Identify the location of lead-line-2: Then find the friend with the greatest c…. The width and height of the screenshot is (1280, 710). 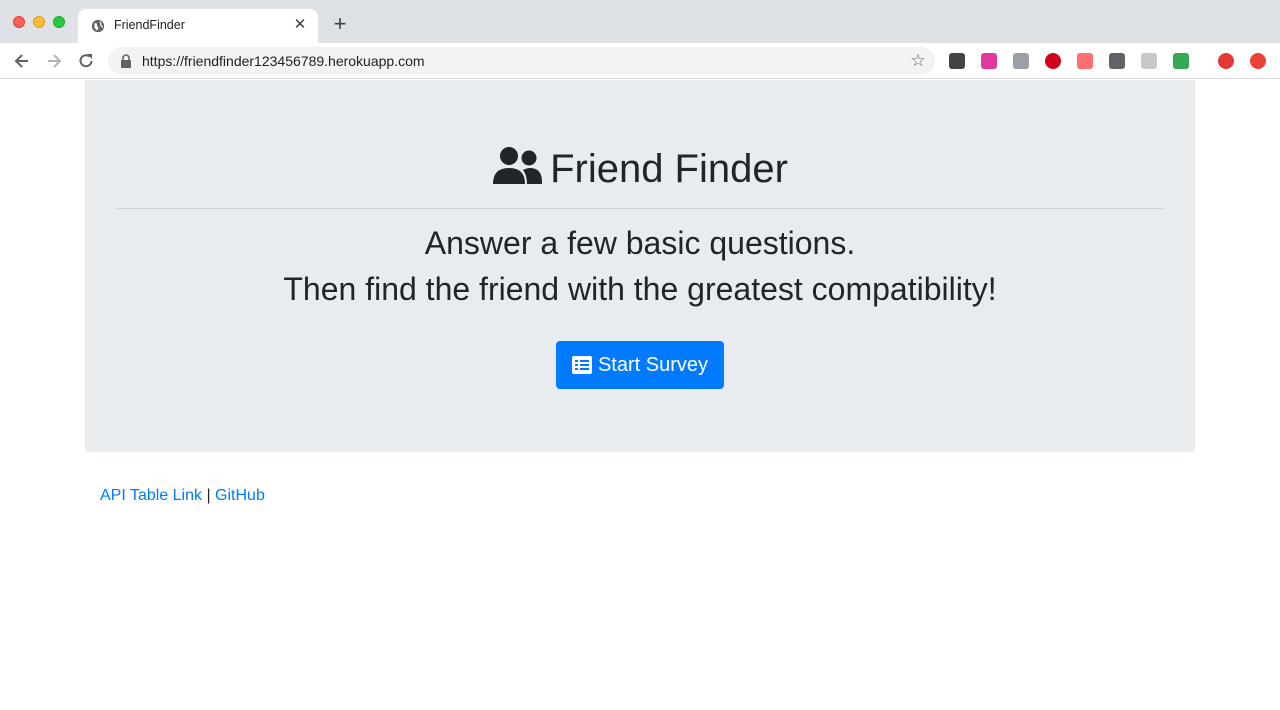
(640, 289).